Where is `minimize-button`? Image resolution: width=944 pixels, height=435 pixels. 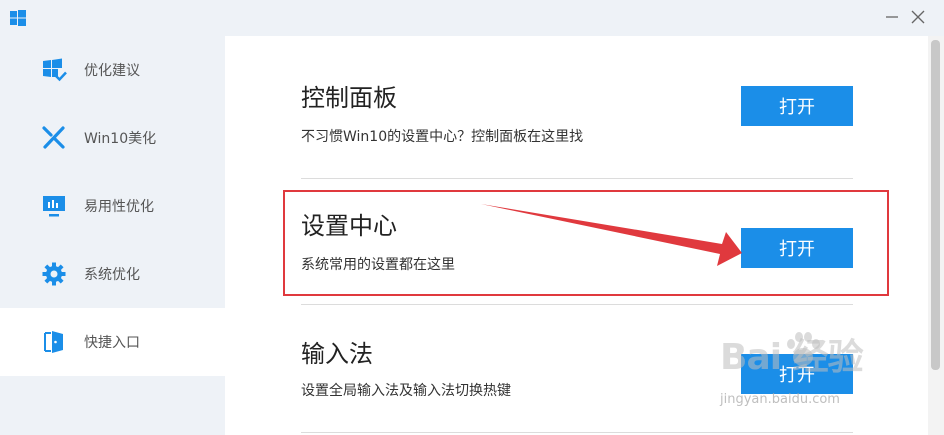 minimize-button is located at coordinates (892, 17).